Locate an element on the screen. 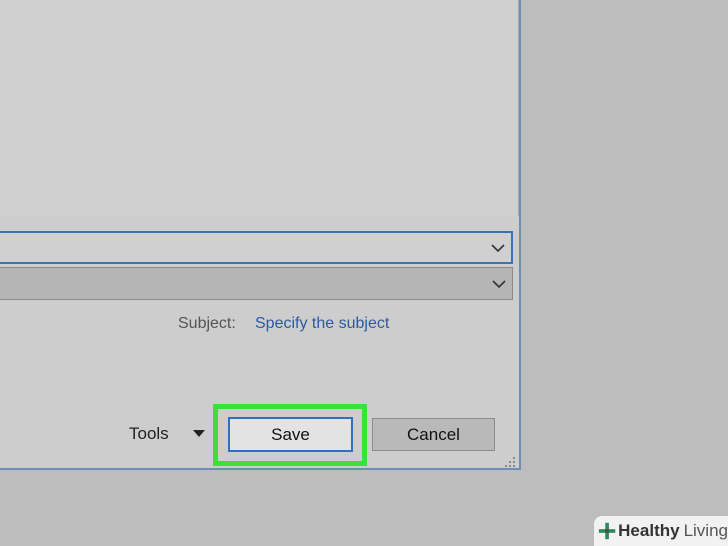 The height and width of the screenshot is (546, 728). watermark-brand-bold: Healthy is located at coordinates (649, 530).